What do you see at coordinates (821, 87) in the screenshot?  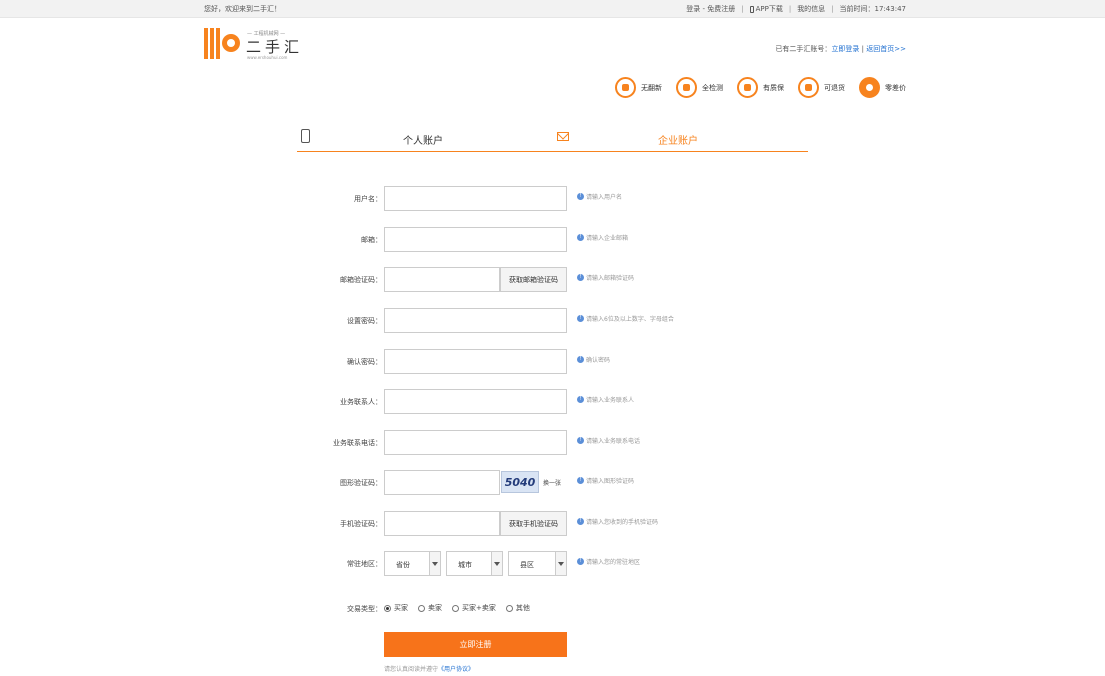 I see `feature-returnable: 可退货` at bounding box center [821, 87].